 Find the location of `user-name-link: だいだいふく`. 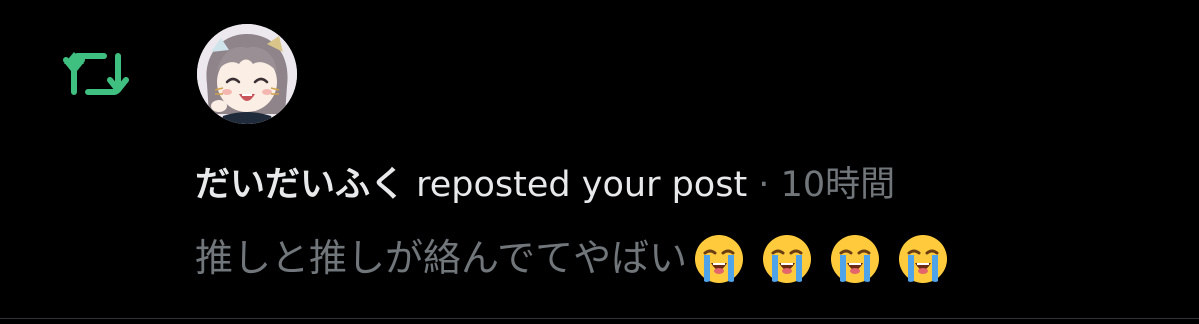

user-name-link: だいだいふく is located at coordinates (300, 185).